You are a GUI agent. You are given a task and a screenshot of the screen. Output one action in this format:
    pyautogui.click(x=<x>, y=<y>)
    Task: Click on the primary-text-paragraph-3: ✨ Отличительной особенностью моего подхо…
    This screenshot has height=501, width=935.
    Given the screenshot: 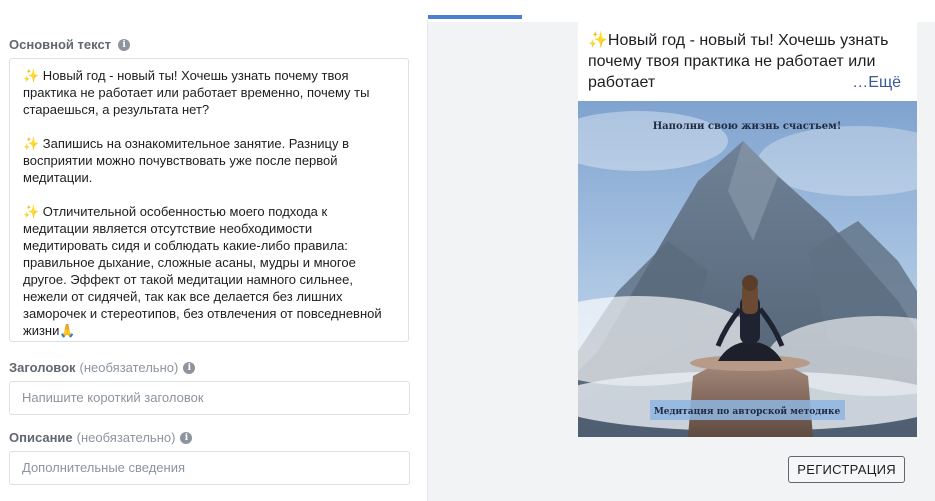 What is the action you would take?
    pyautogui.click(x=202, y=271)
    